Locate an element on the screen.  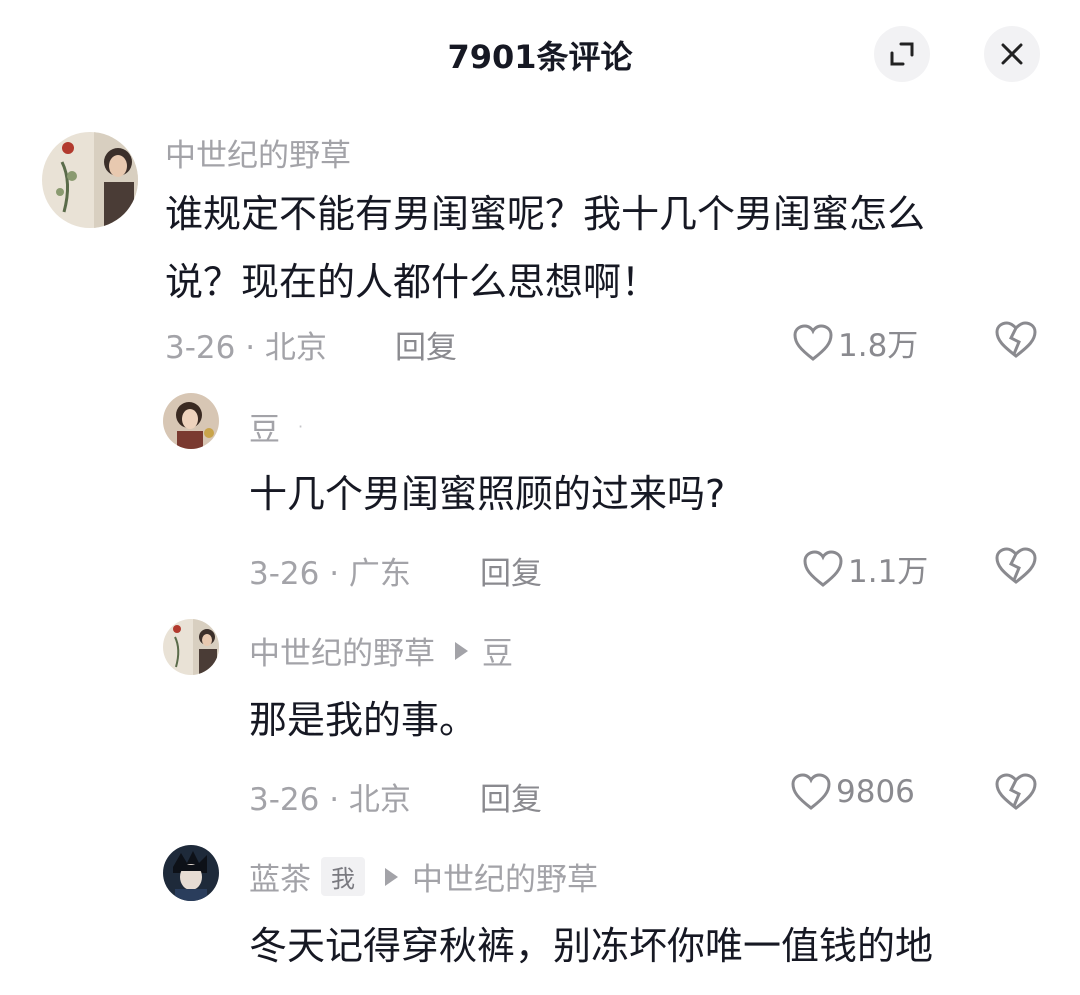
comment-text: 十几个男闺蜜照顾的过来吗? is located at coordinates (487, 494).